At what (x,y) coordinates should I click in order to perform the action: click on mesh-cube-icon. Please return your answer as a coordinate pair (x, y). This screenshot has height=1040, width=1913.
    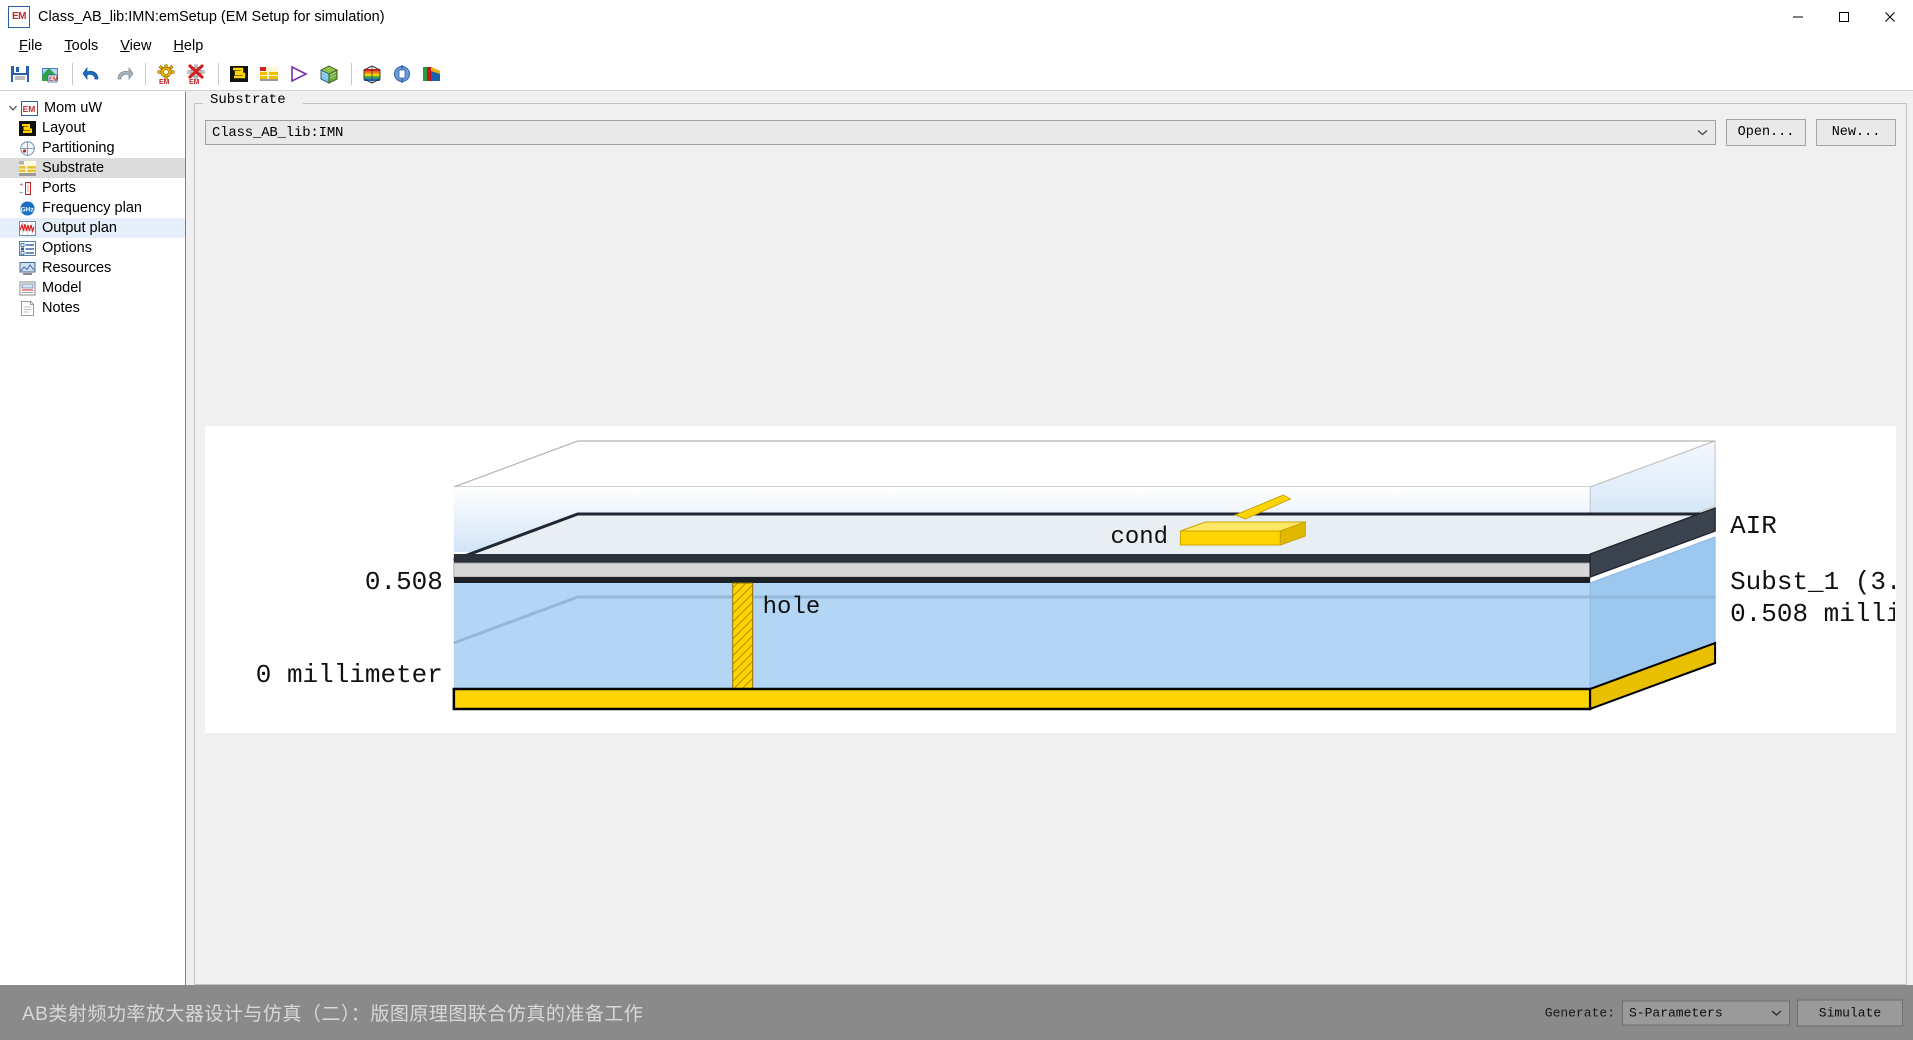
    Looking at the image, I should click on (329, 74).